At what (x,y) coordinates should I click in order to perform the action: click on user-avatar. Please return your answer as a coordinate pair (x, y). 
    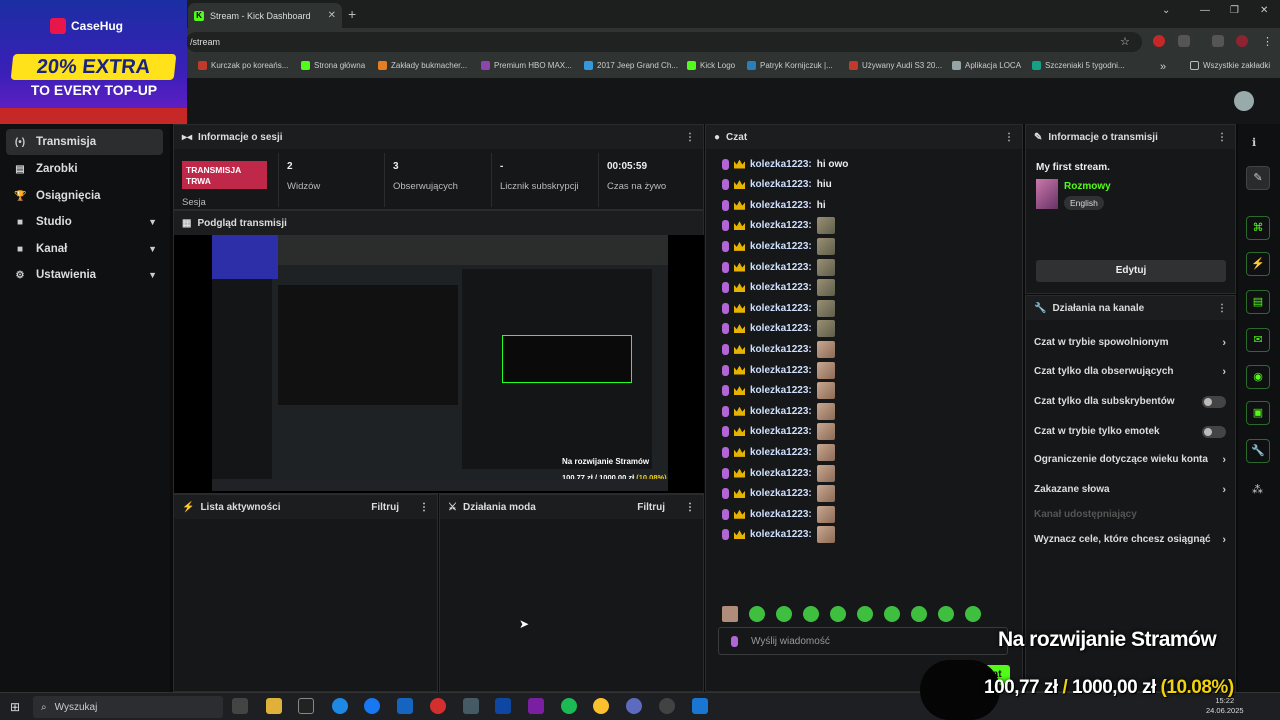
    Looking at the image, I should click on (1244, 101).